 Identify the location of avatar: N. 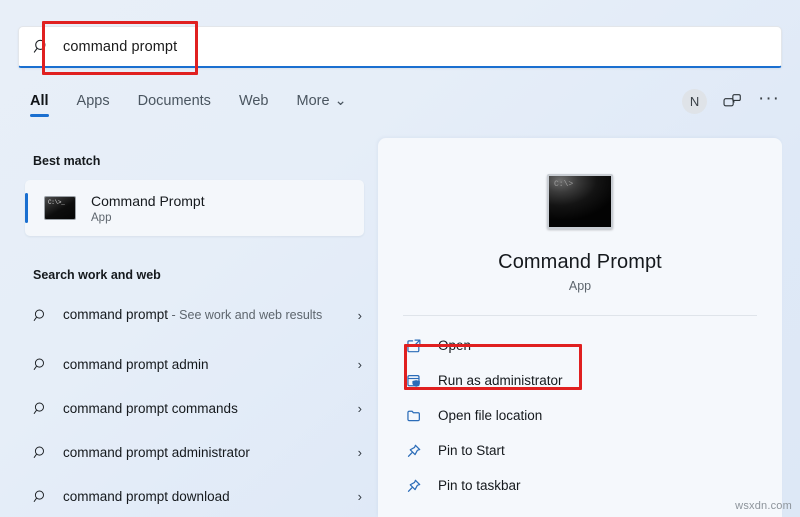
(695, 101).